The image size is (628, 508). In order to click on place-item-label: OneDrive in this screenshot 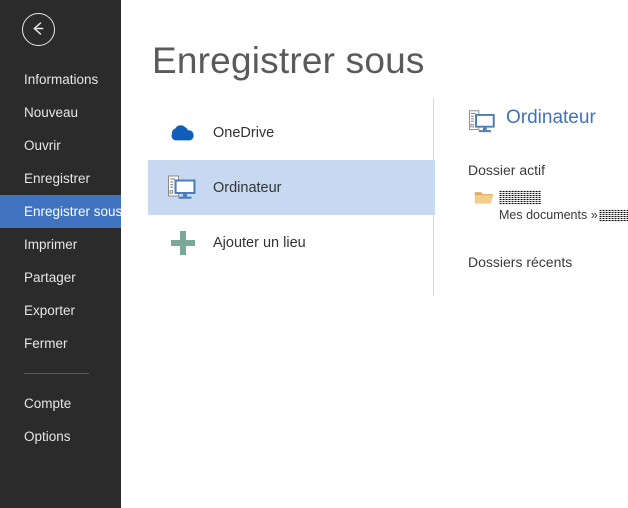, I will do `click(244, 132)`.